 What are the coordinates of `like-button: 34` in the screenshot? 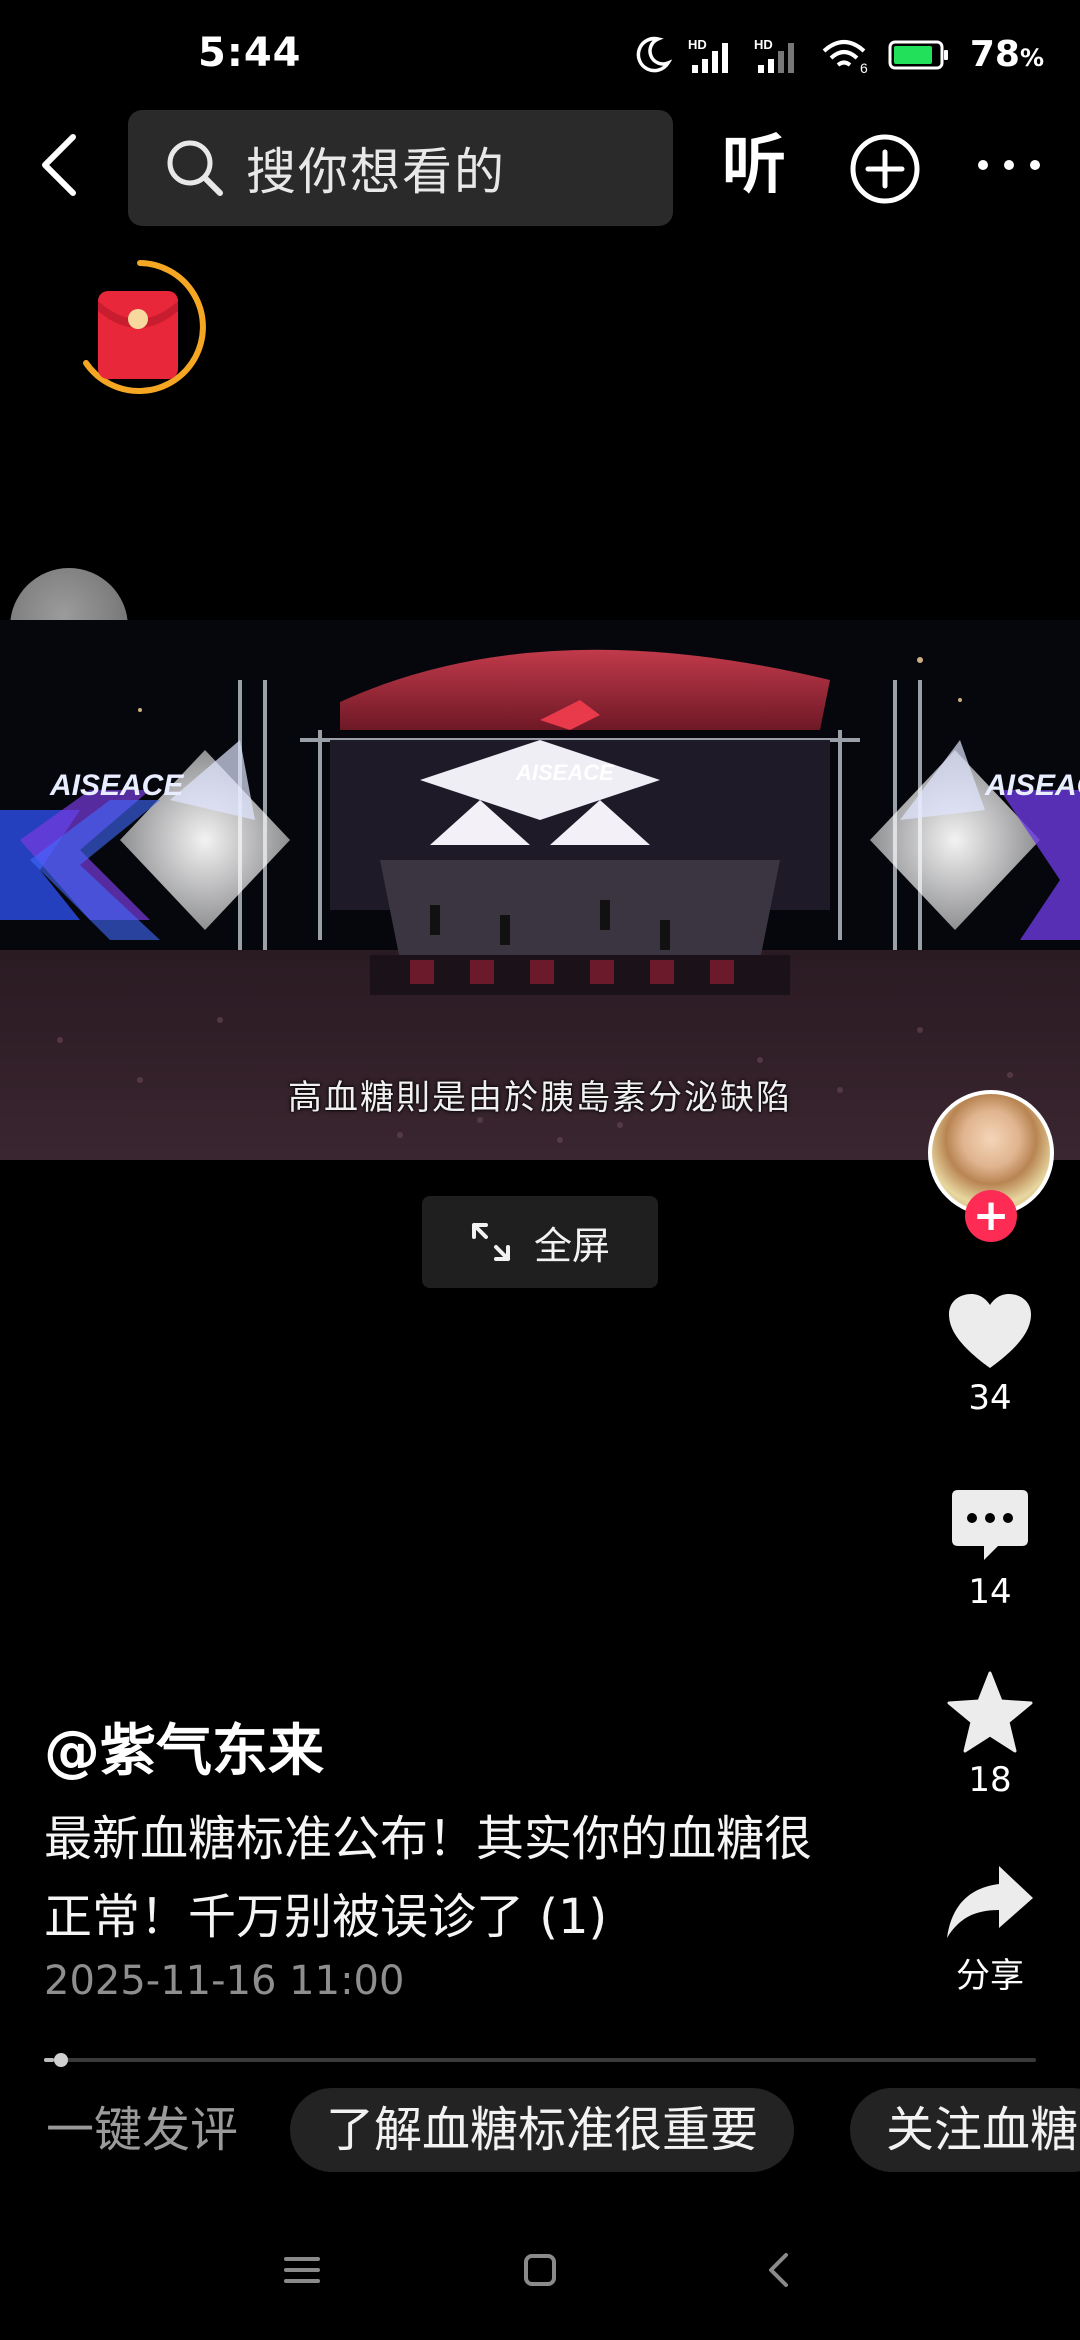 It's located at (990, 1355).